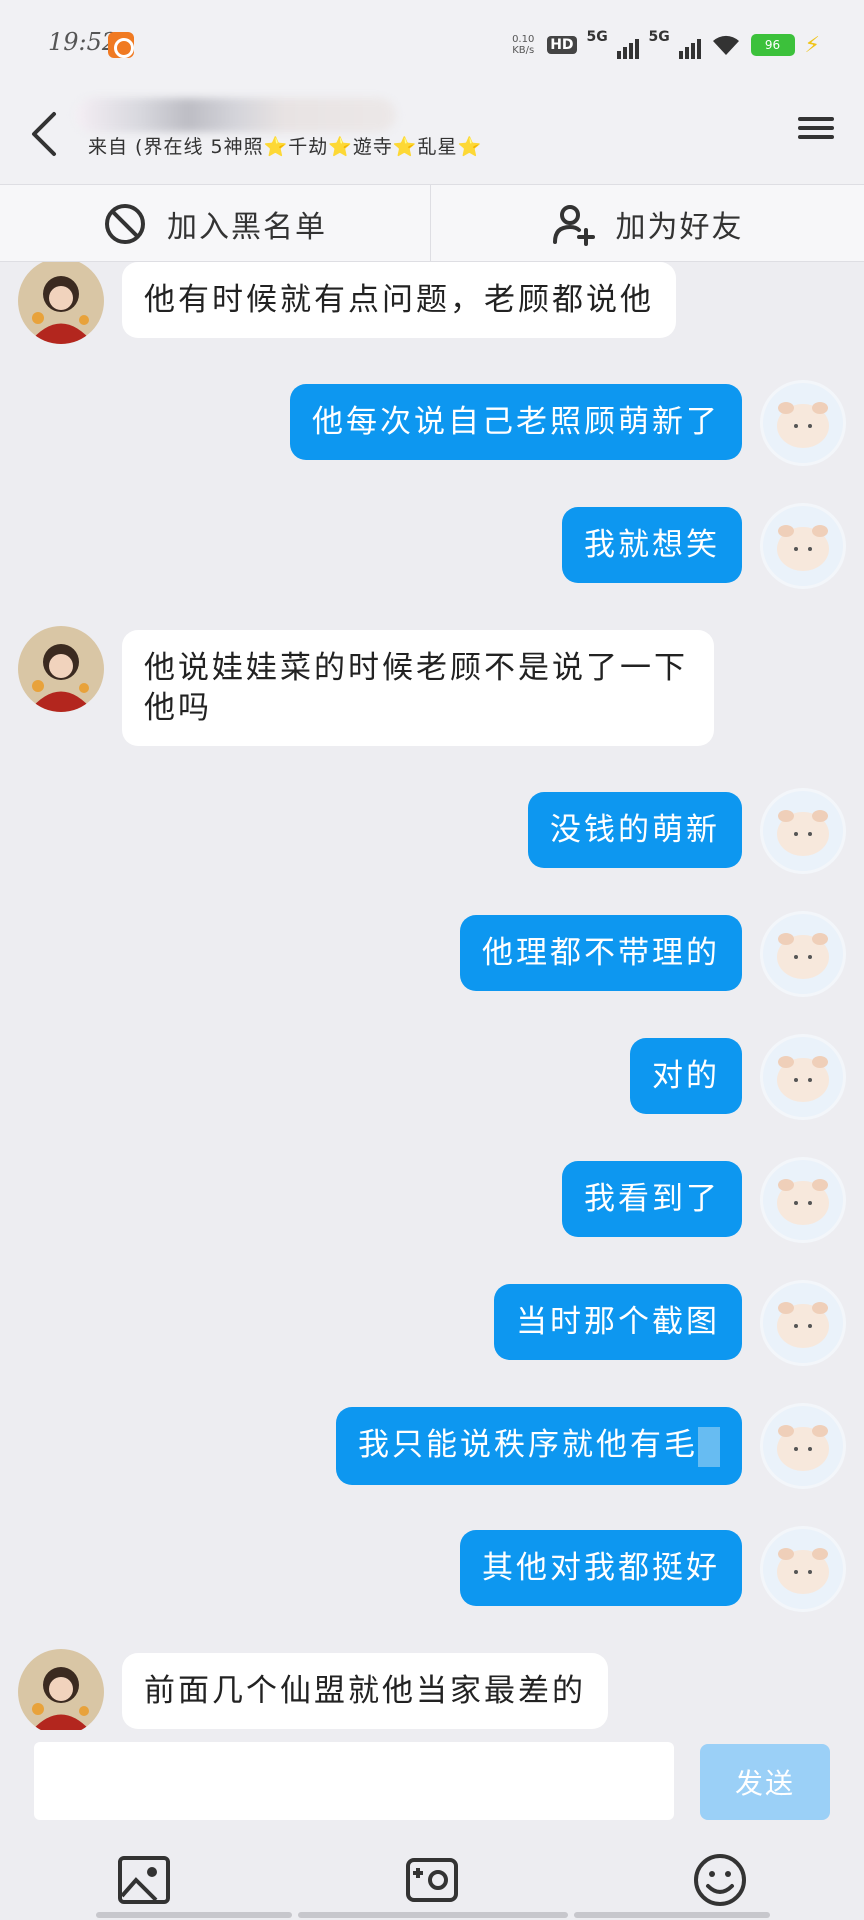  Describe the element at coordinates (652, 1199) in the screenshot. I see `message-bubble: 我看到了` at that location.